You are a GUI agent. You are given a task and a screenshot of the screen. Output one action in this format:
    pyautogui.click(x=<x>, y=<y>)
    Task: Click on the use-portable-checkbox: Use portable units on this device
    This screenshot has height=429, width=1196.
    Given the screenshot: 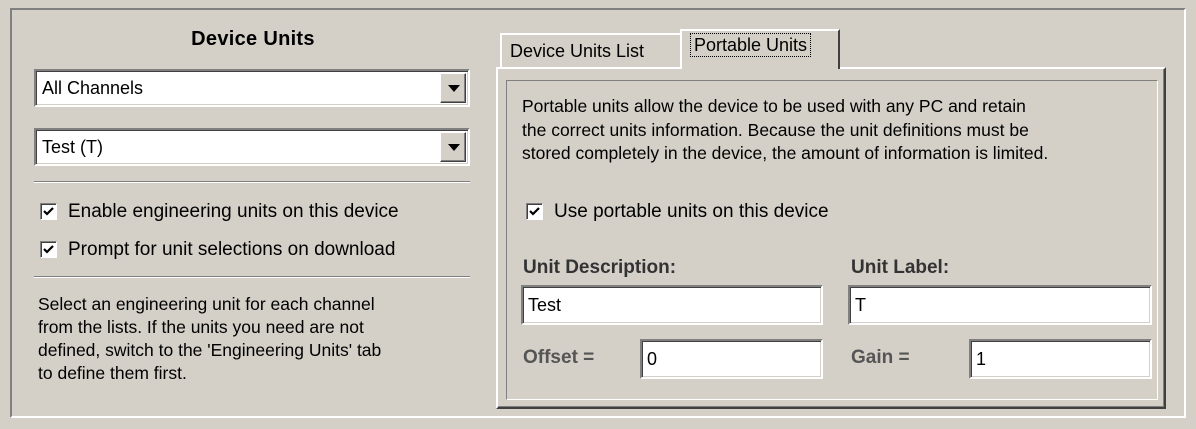 What is the action you would take?
    pyautogui.click(x=726, y=213)
    